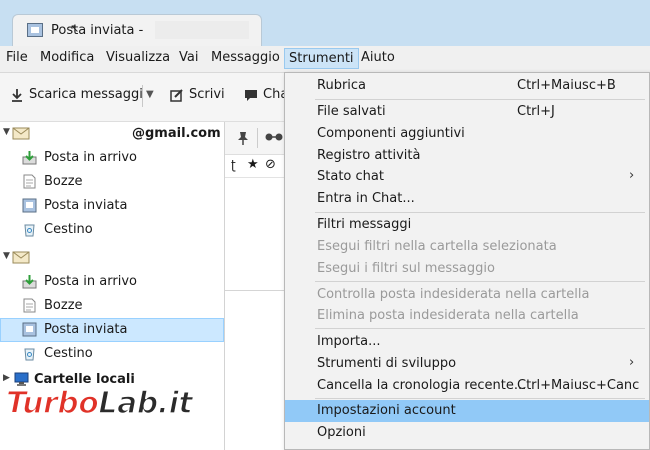 This screenshot has height=450, width=650. I want to click on menu-item-label: Opzioni, so click(341, 432).